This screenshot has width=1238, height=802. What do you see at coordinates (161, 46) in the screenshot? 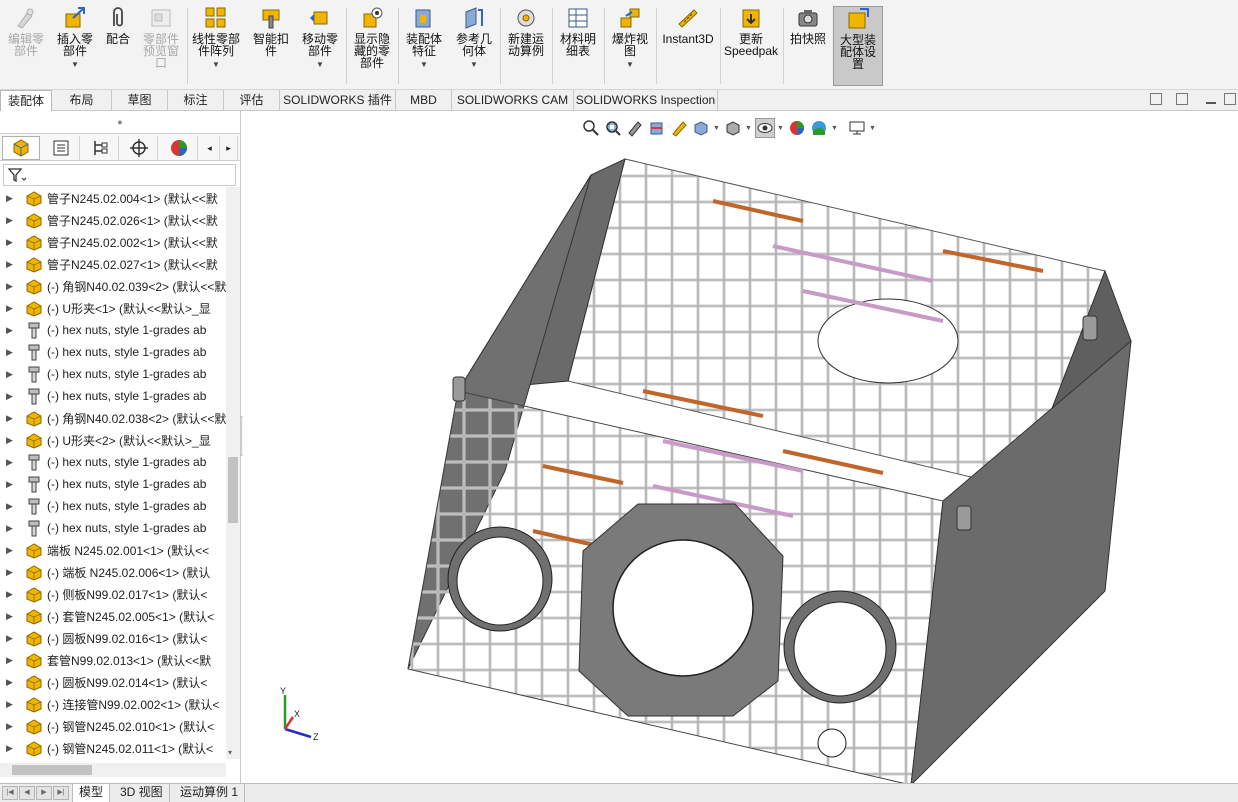
I see `component-preview-button: 零部件 预览窗 口` at bounding box center [161, 46].